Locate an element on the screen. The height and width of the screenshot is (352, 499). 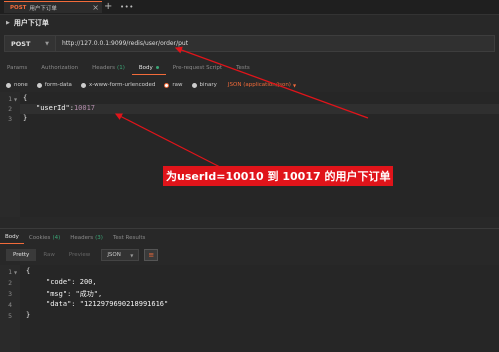
response-format-select: JSON ▼ is located at coordinates (120, 255).